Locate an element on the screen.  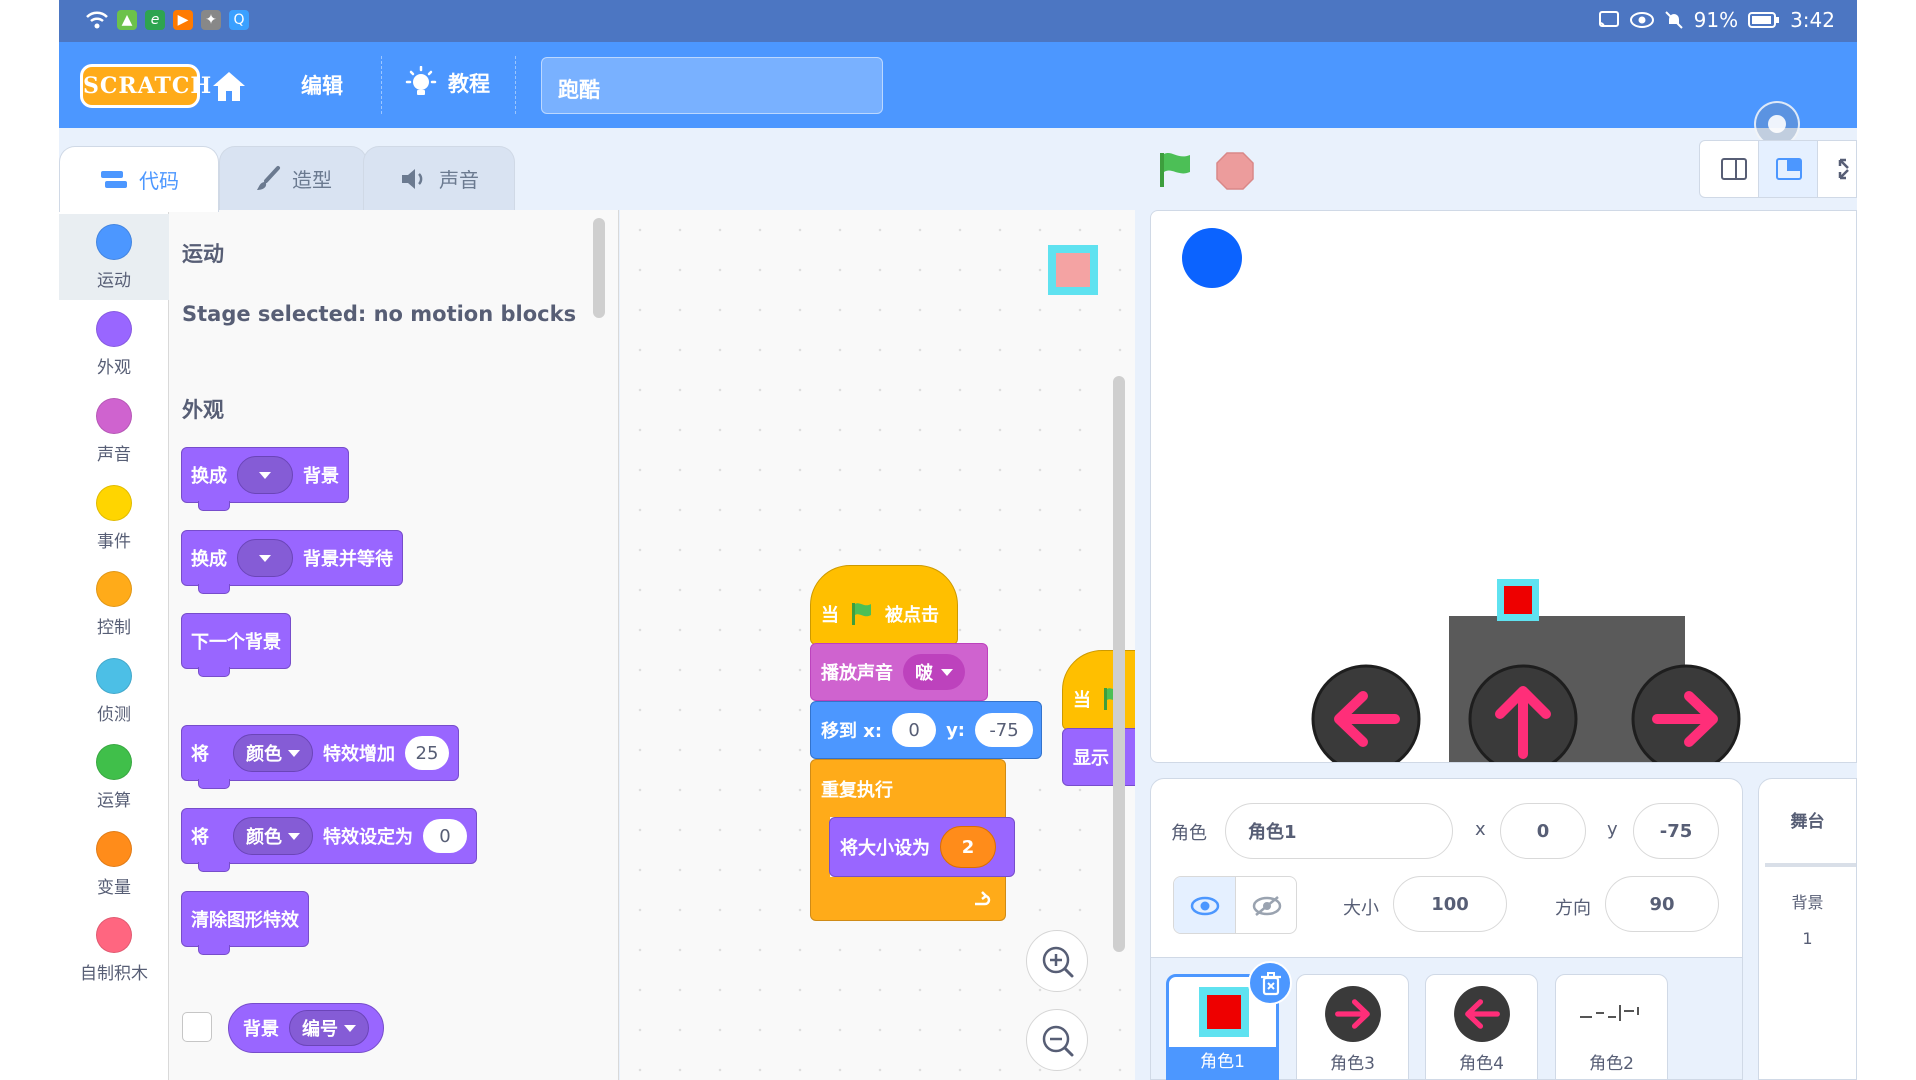
size-input: 100 is located at coordinates (1450, 904).